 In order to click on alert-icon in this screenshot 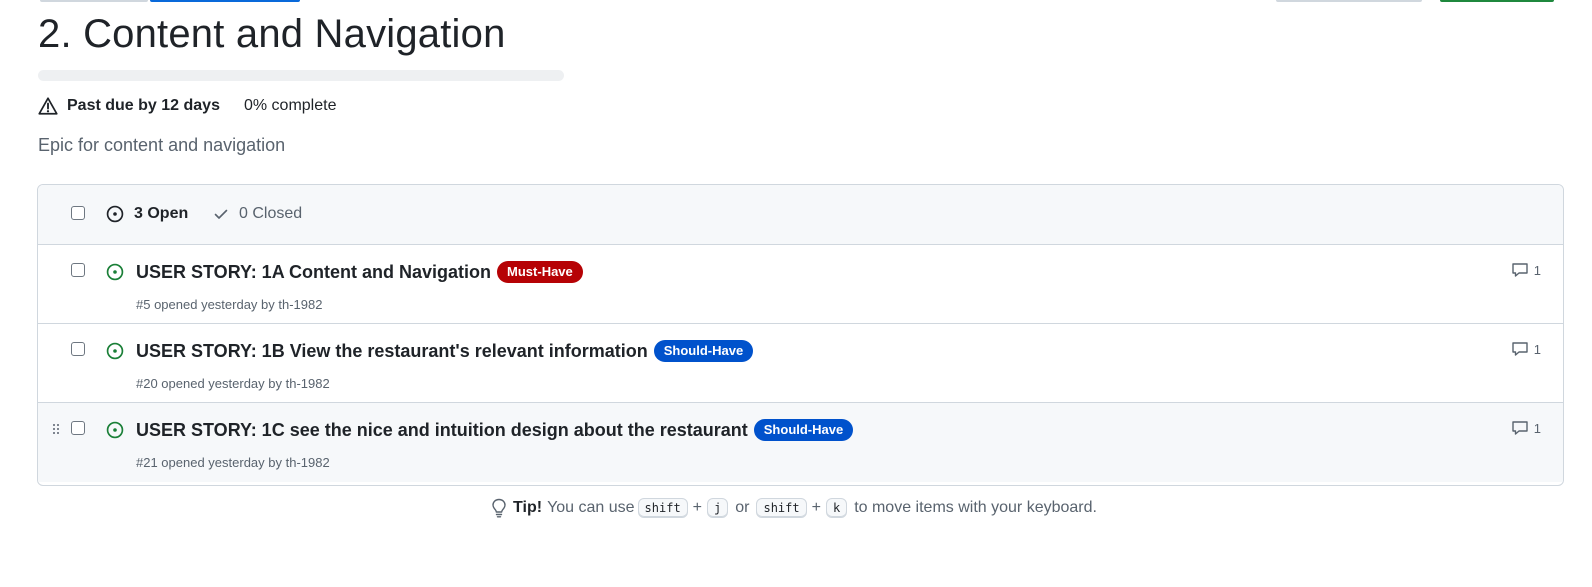, I will do `click(48, 106)`.